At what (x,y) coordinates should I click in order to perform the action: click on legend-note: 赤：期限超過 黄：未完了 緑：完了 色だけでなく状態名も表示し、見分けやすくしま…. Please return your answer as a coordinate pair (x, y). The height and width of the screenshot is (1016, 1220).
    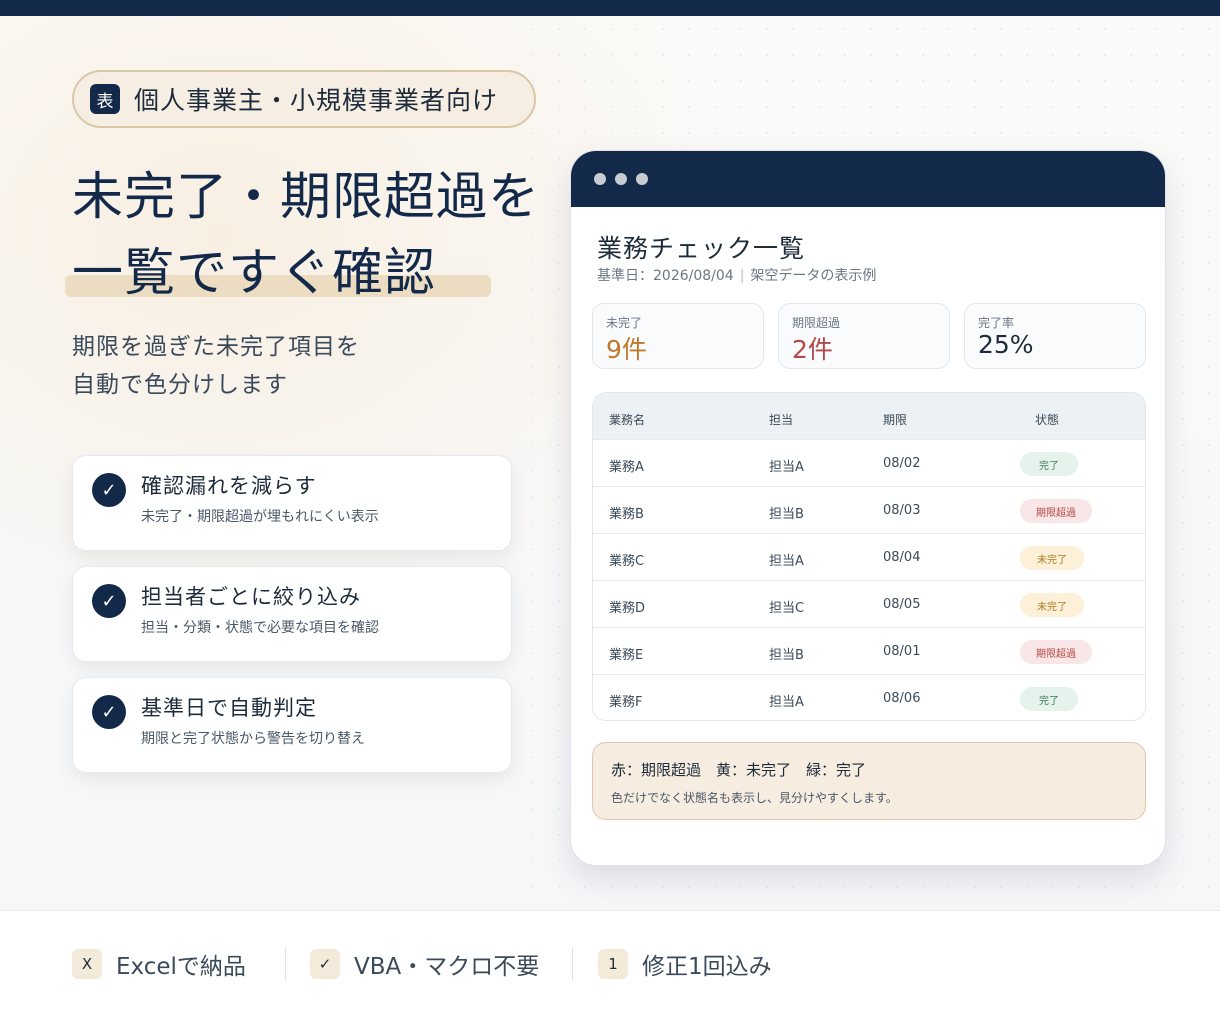
    Looking at the image, I should click on (869, 781).